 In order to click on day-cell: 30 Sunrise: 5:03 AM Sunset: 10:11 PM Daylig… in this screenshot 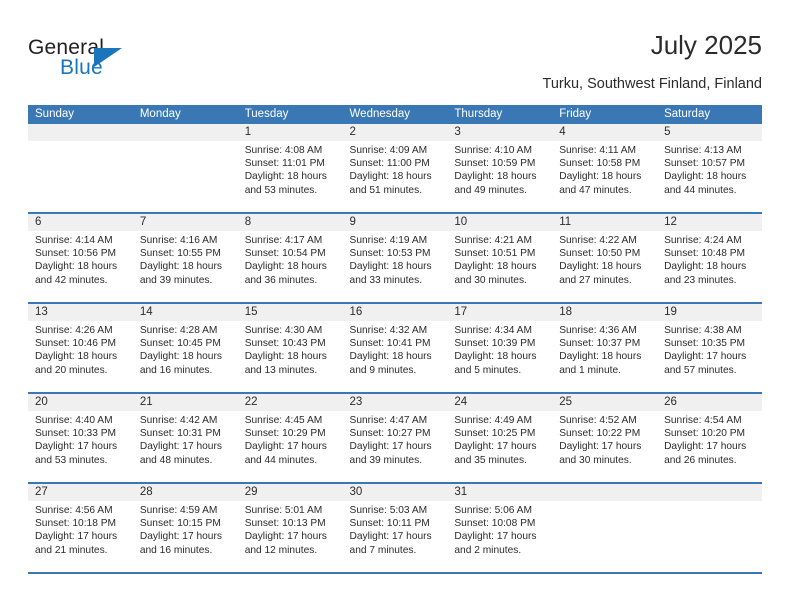, I will do `click(395, 528)`.